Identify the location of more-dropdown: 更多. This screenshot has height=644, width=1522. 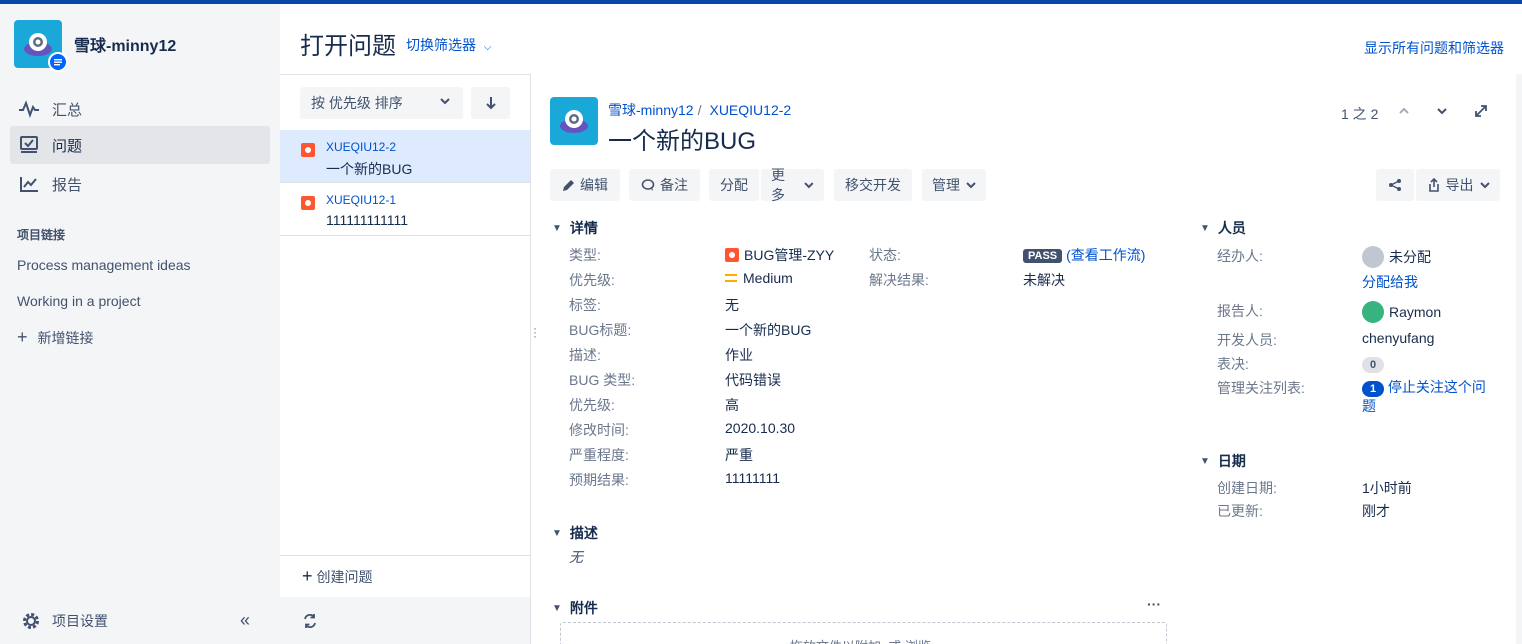
(792, 185).